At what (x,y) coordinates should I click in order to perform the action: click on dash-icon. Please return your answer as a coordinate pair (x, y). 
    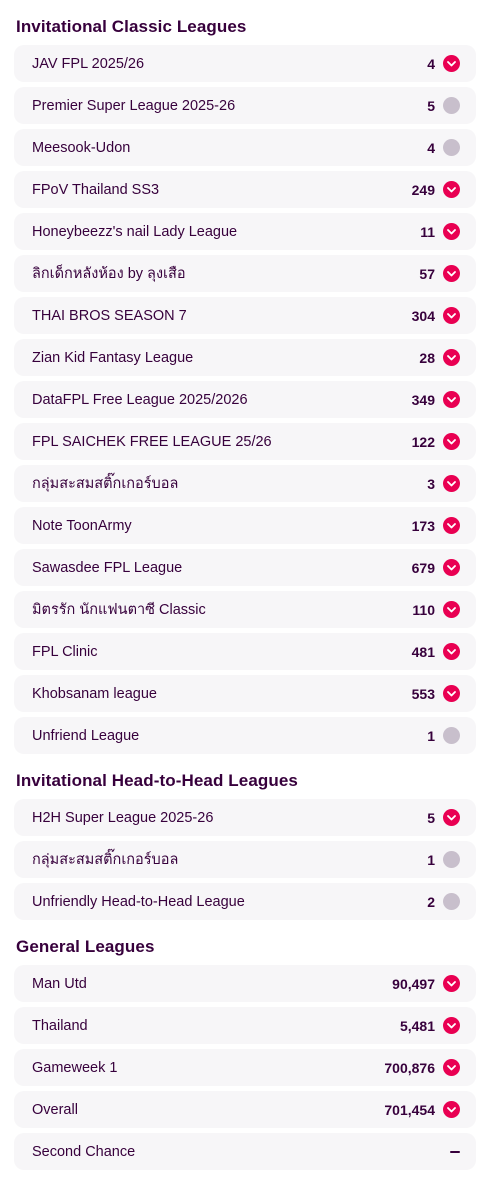
    Looking at the image, I should click on (455, 1151).